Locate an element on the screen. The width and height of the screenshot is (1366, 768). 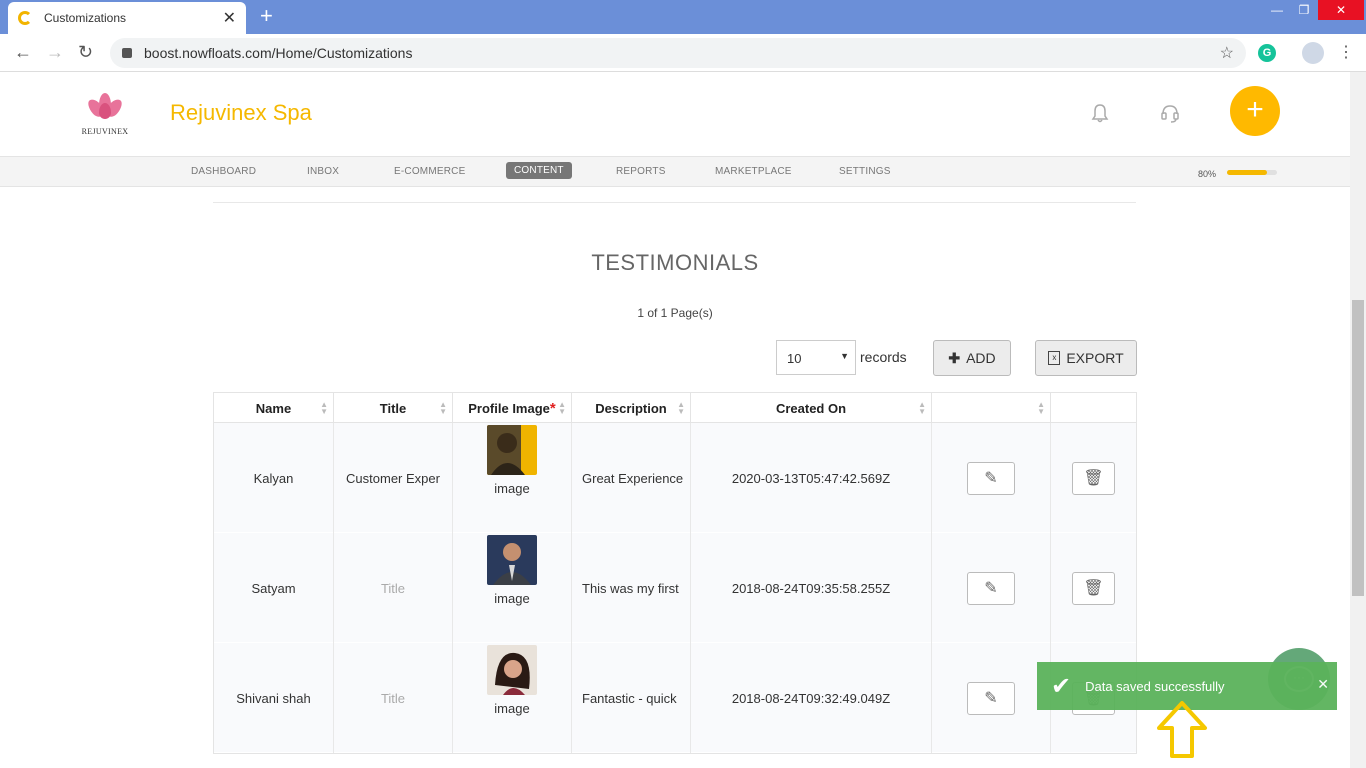
column-header-edit: ▲ ▼ is located at coordinates (991, 408).